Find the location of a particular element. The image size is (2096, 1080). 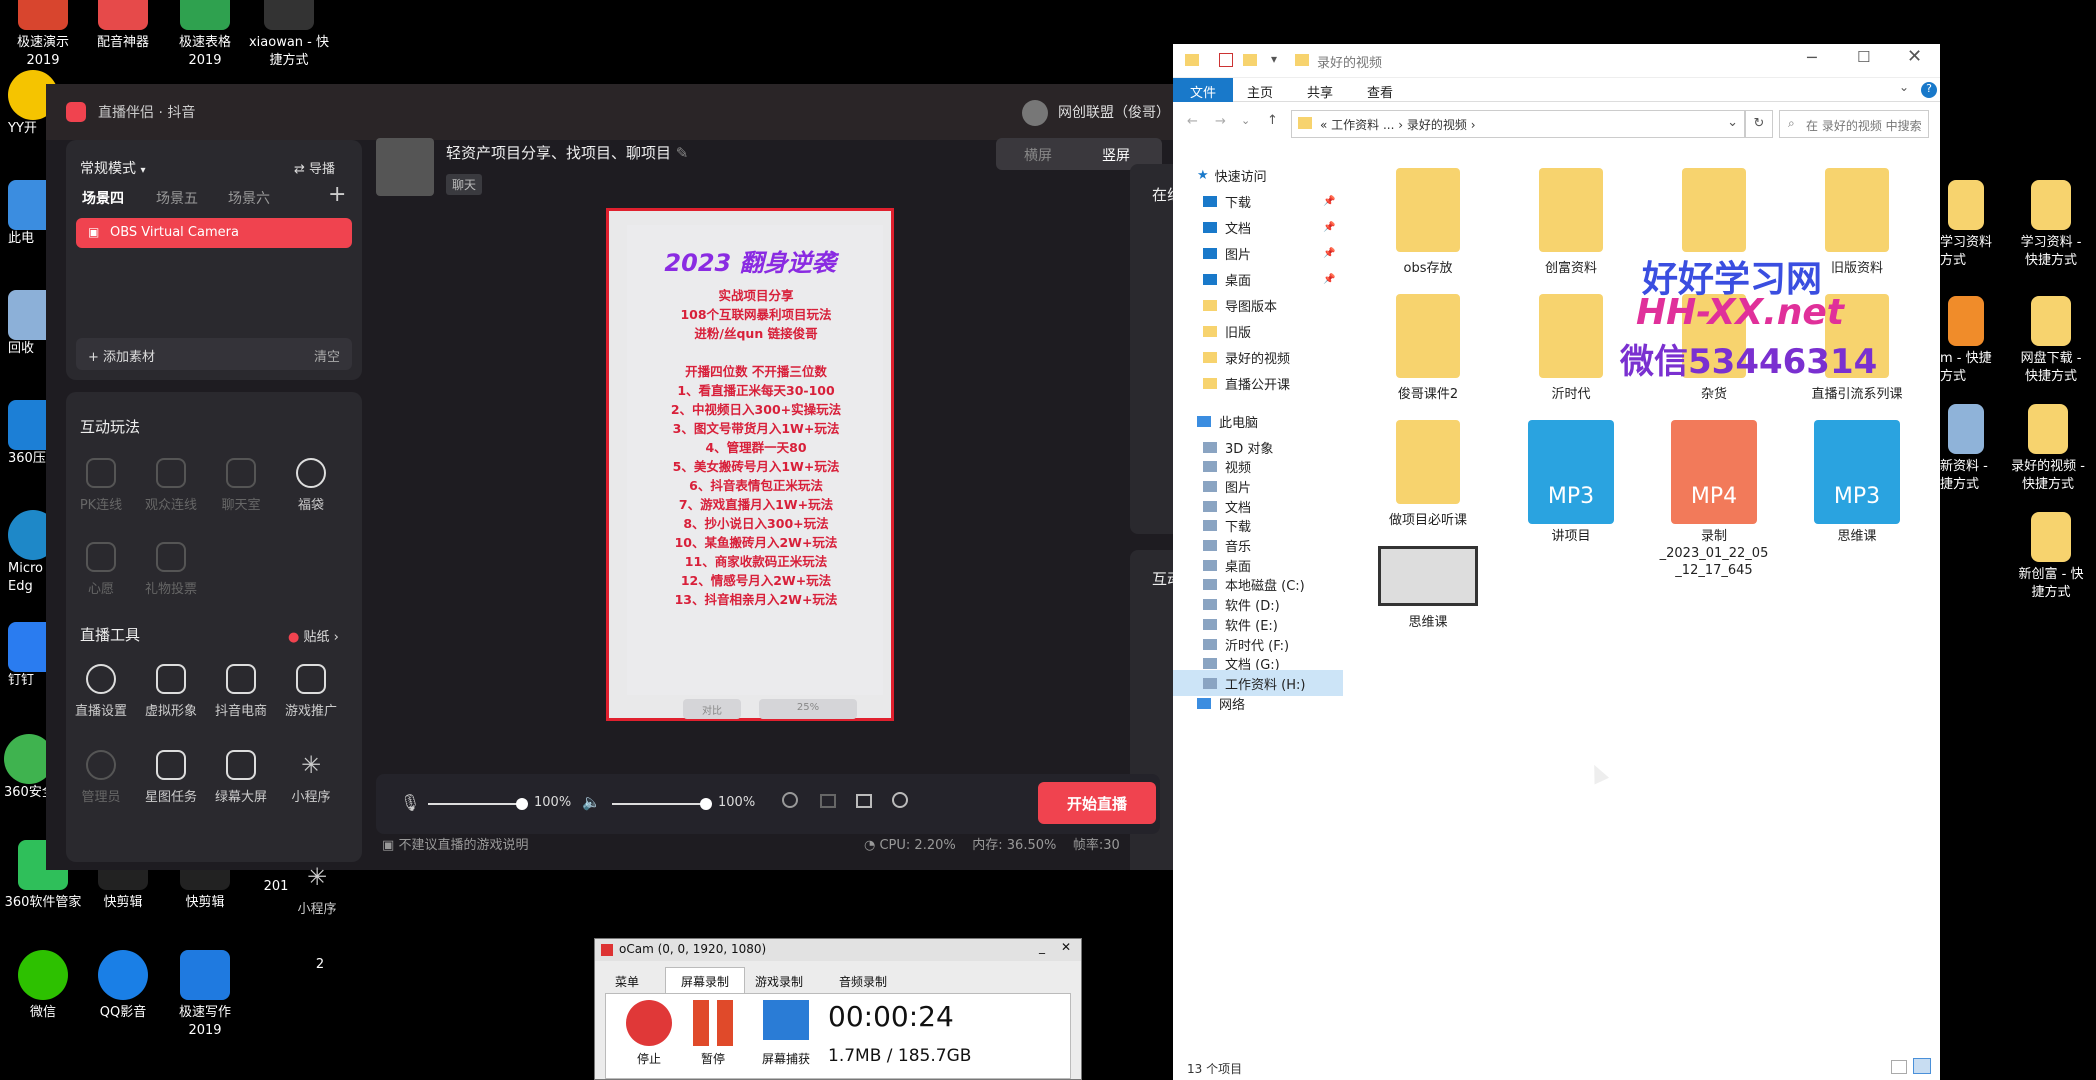

mini-program-button-2: ✳ 小程序 is located at coordinates (317, 889).